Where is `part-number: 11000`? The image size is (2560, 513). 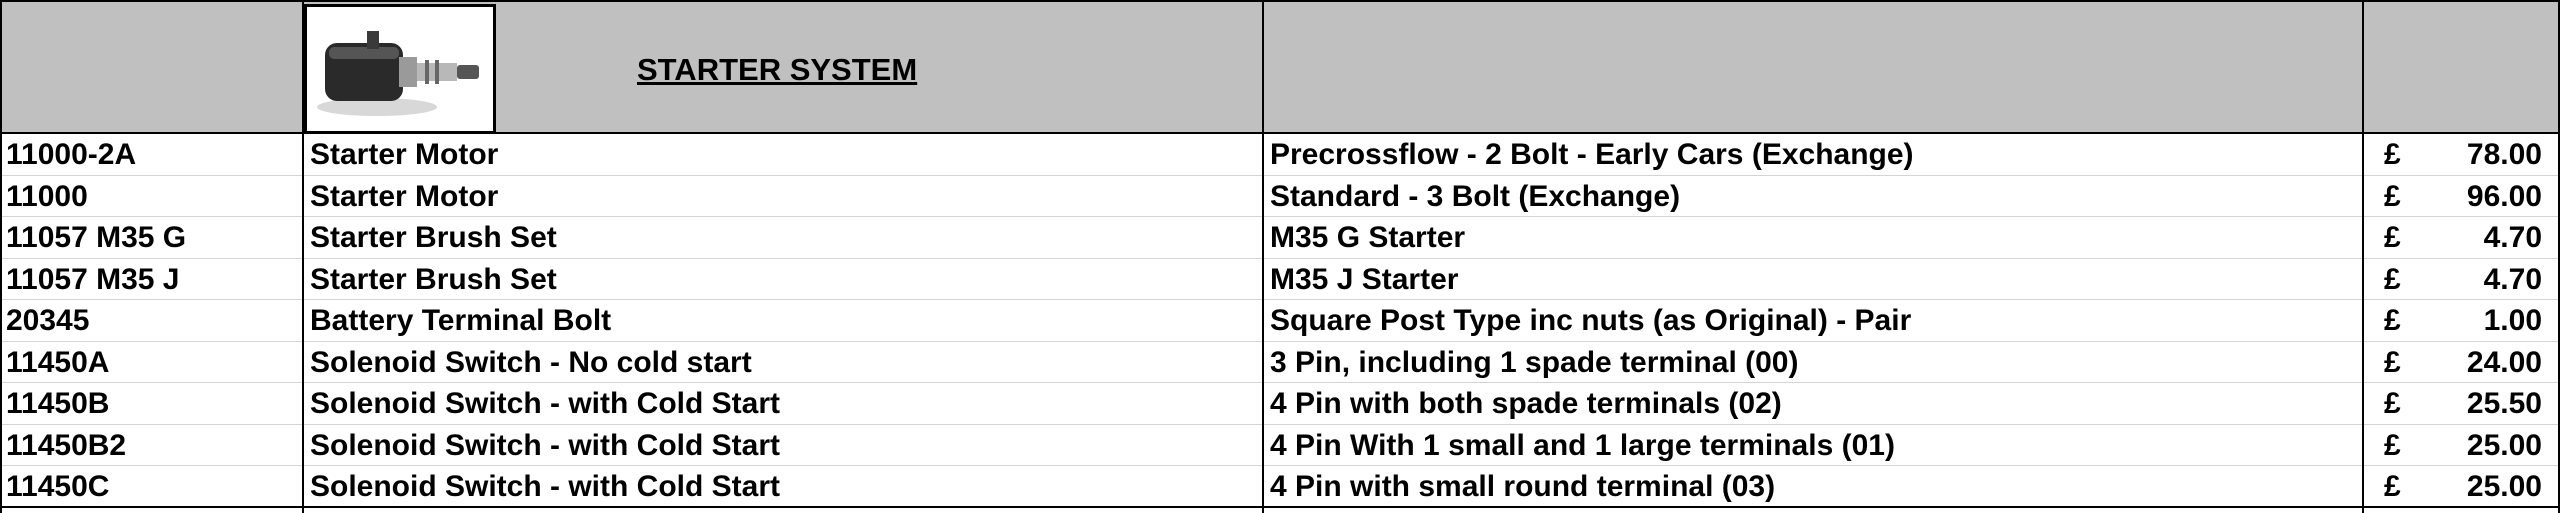 part-number: 11000 is located at coordinates (47, 196).